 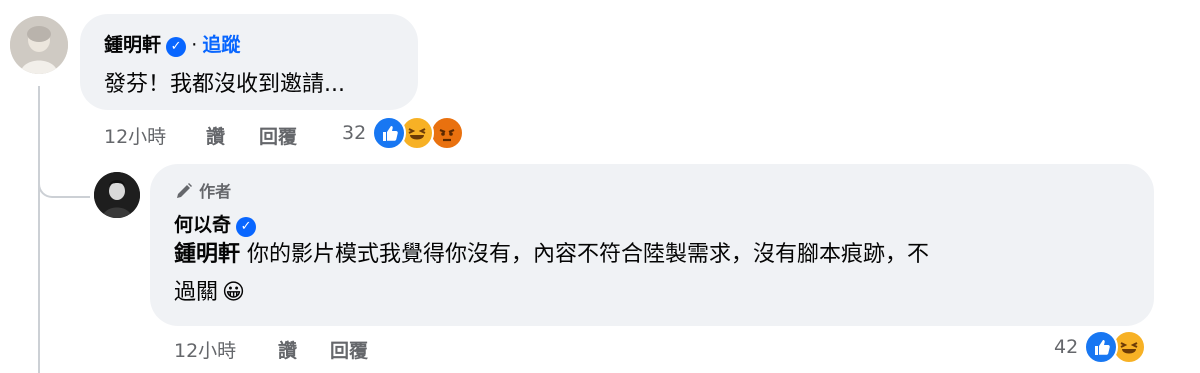 What do you see at coordinates (215, 135) in the screenshot?
I see `comment-like-button: 讚` at bounding box center [215, 135].